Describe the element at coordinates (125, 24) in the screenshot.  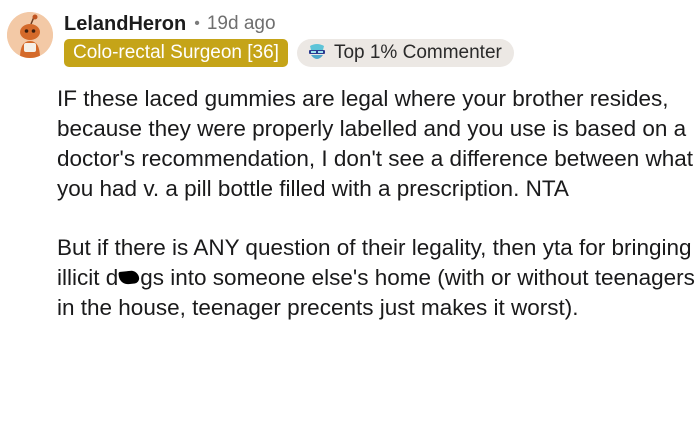
I see `author-username: LelandHeron` at that location.